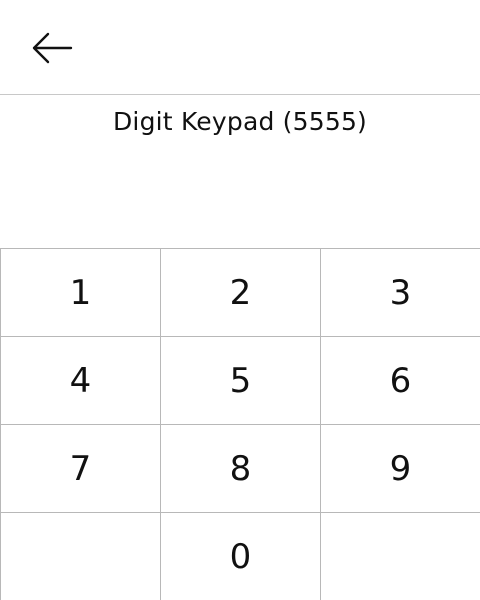  I want to click on back-button, so click(52, 48).